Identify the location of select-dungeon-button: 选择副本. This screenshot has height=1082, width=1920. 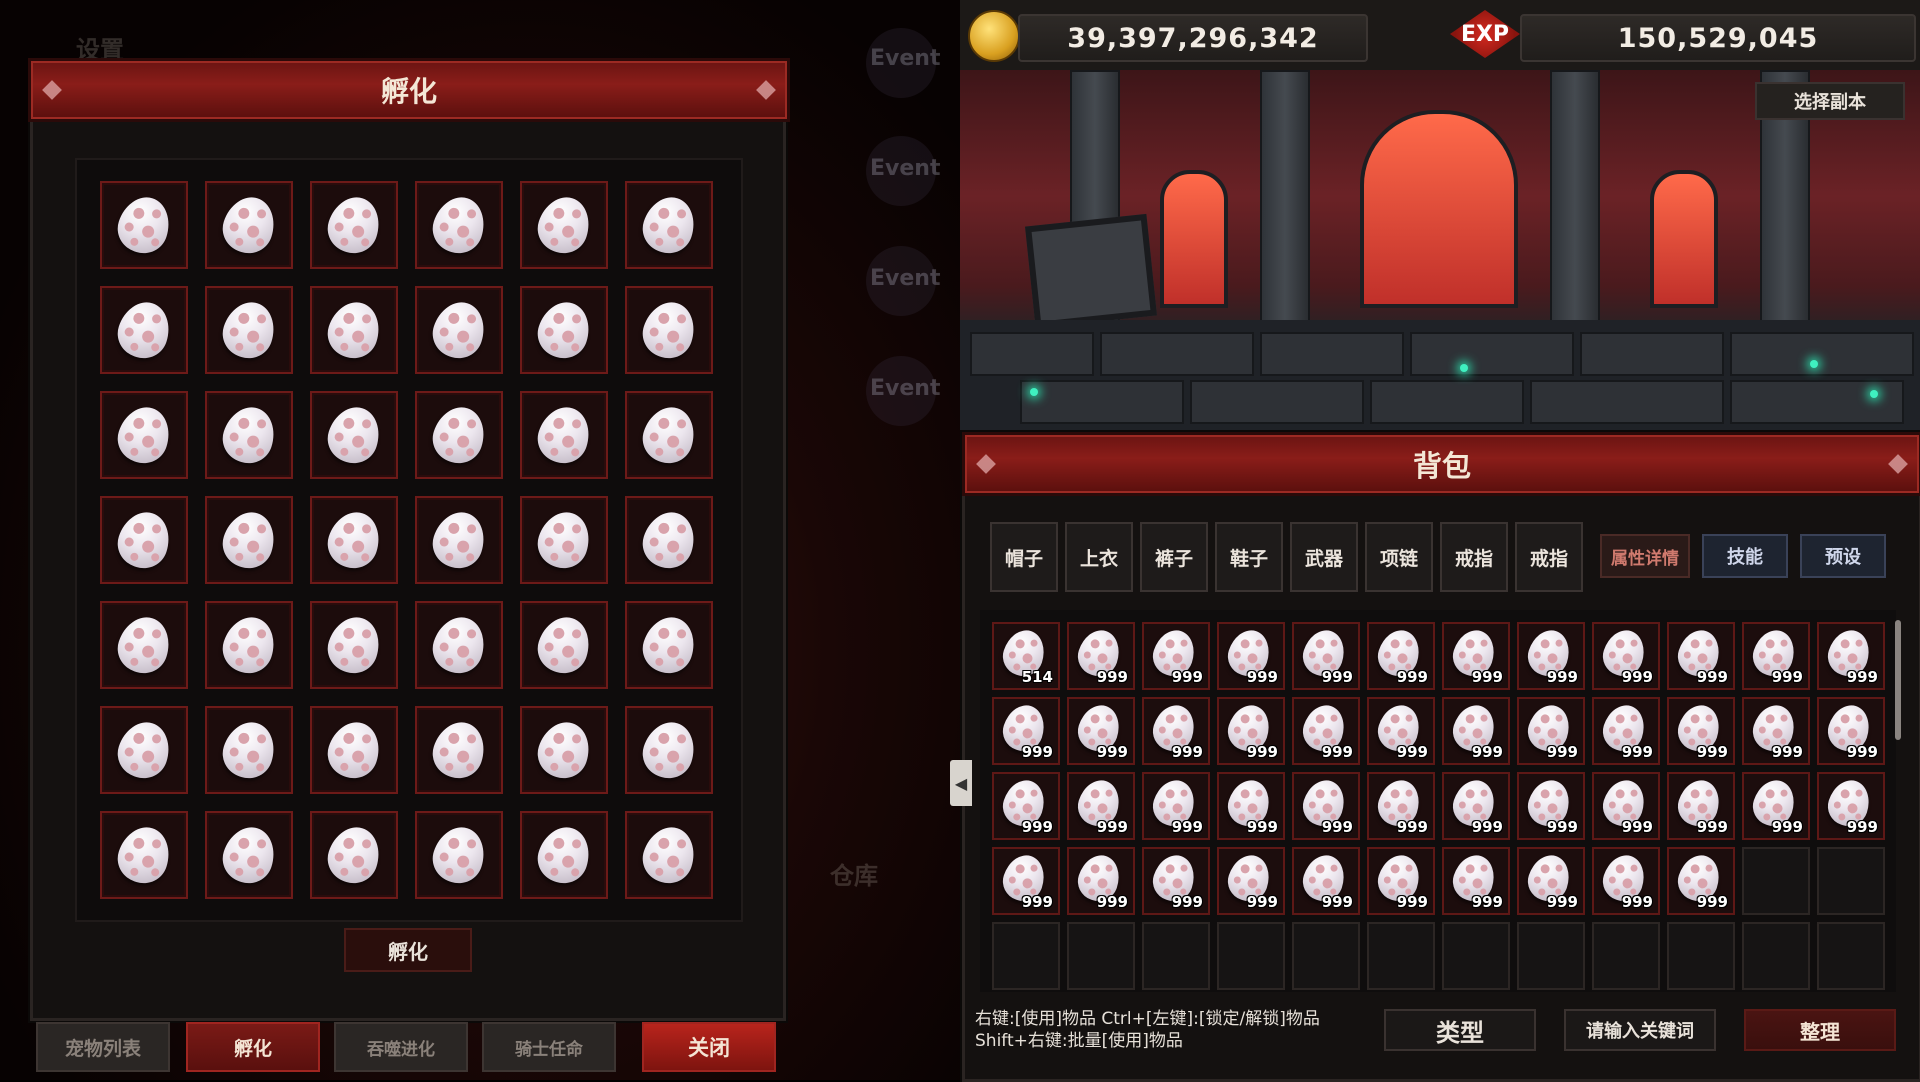
(1830, 101).